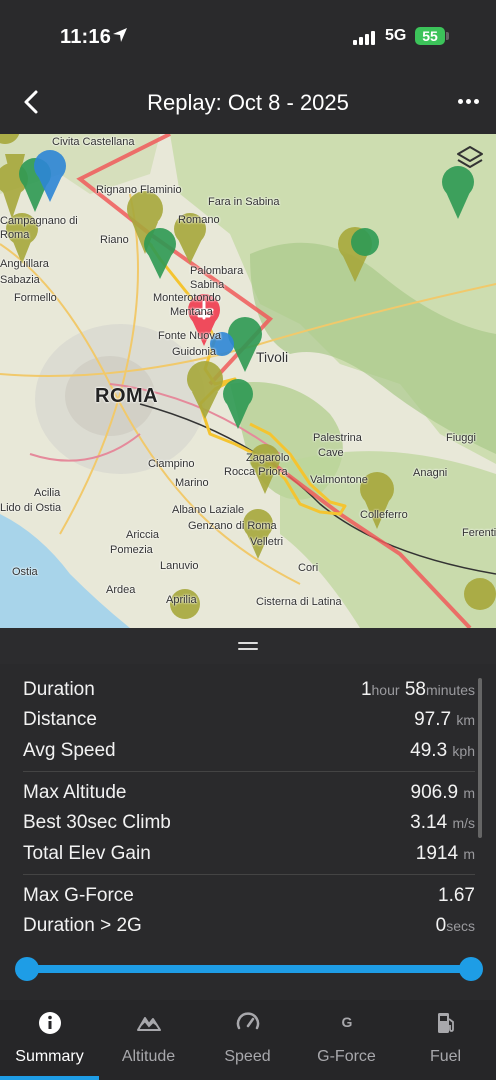 The height and width of the screenshot is (1080, 496). Describe the element at coordinates (39, 228) in the screenshot. I see `map-label: Campagnano di Roma` at that location.